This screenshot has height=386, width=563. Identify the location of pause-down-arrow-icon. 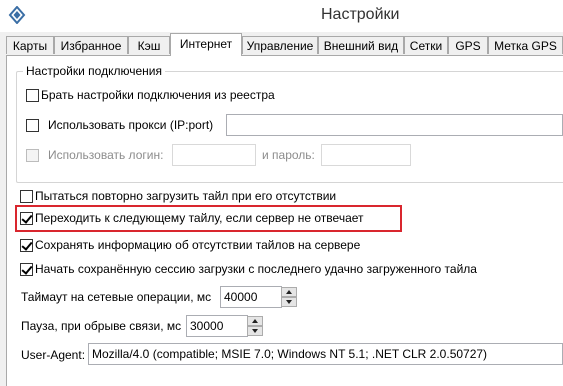
(255, 331).